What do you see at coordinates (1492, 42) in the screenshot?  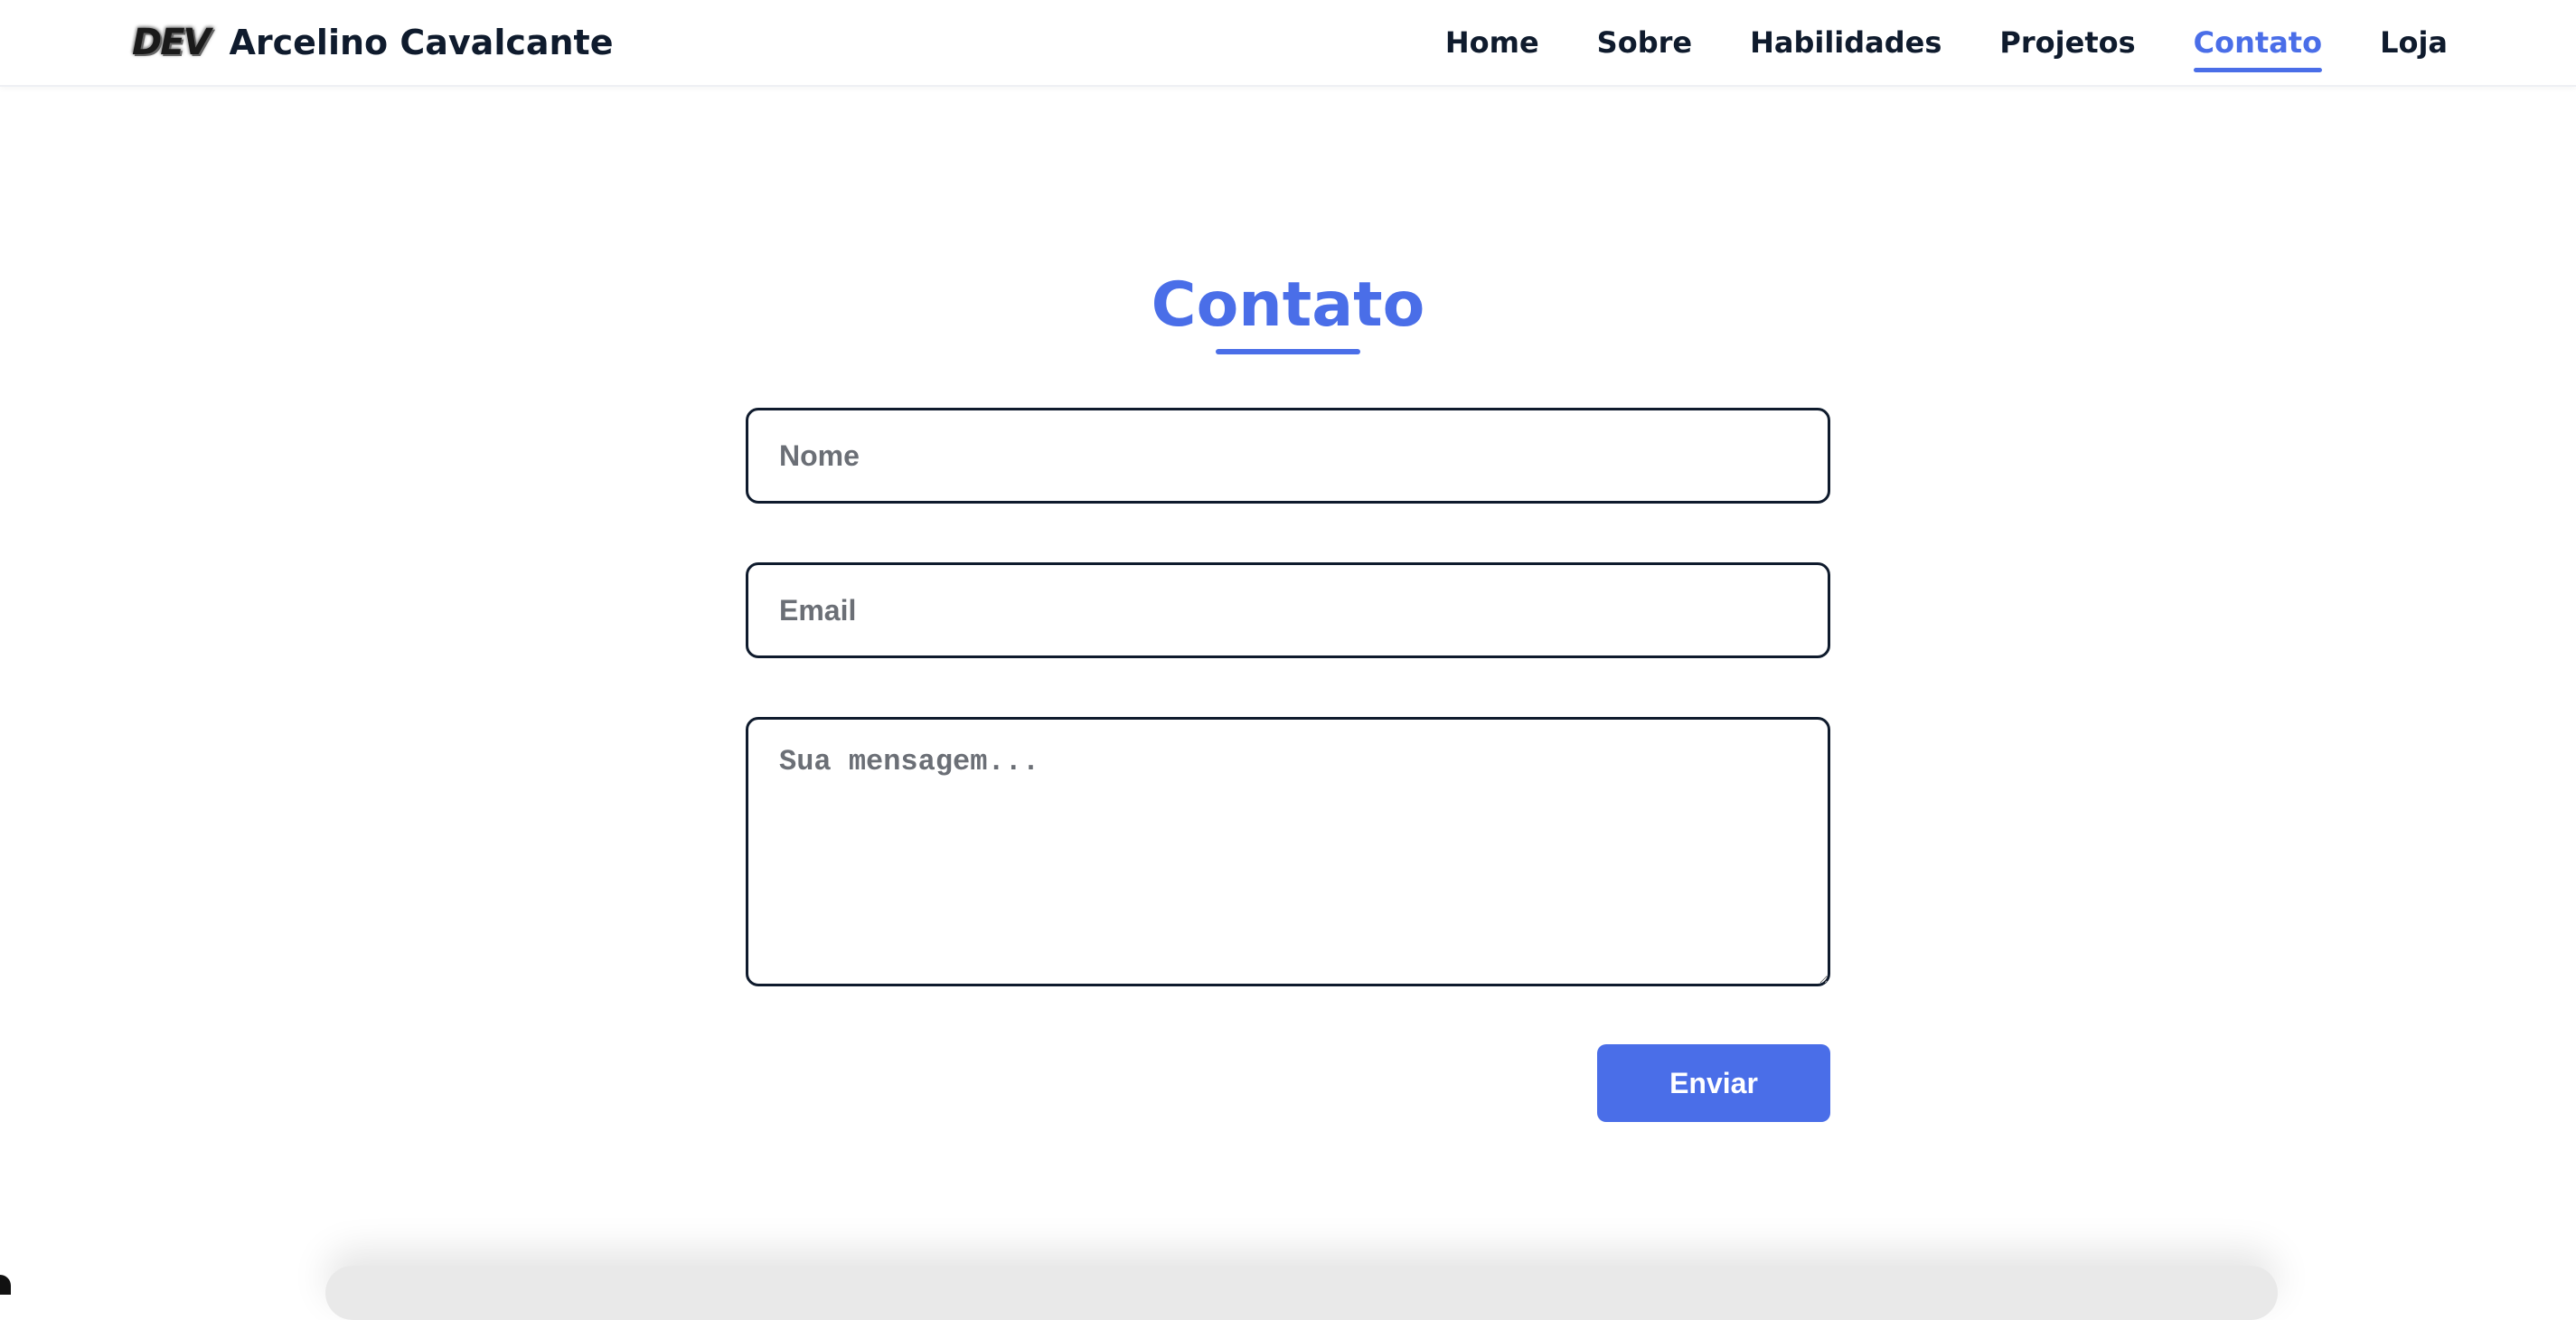 I see `nav-link-home: Home` at bounding box center [1492, 42].